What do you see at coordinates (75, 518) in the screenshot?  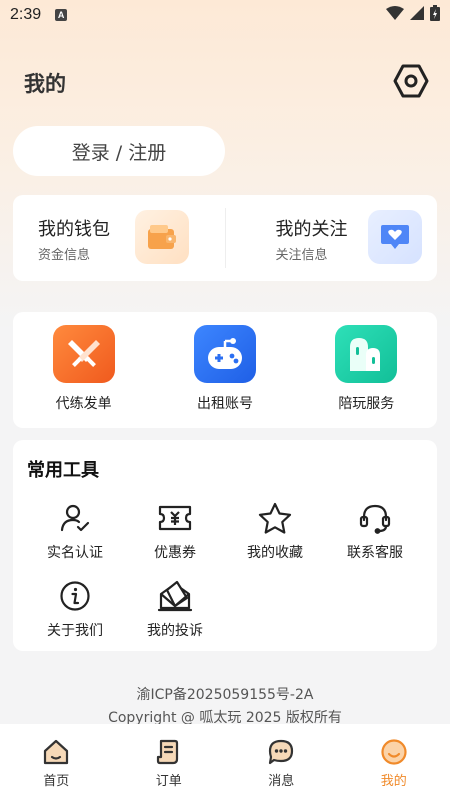 I see `user-verify-icon` at bounding box center [75, 518].